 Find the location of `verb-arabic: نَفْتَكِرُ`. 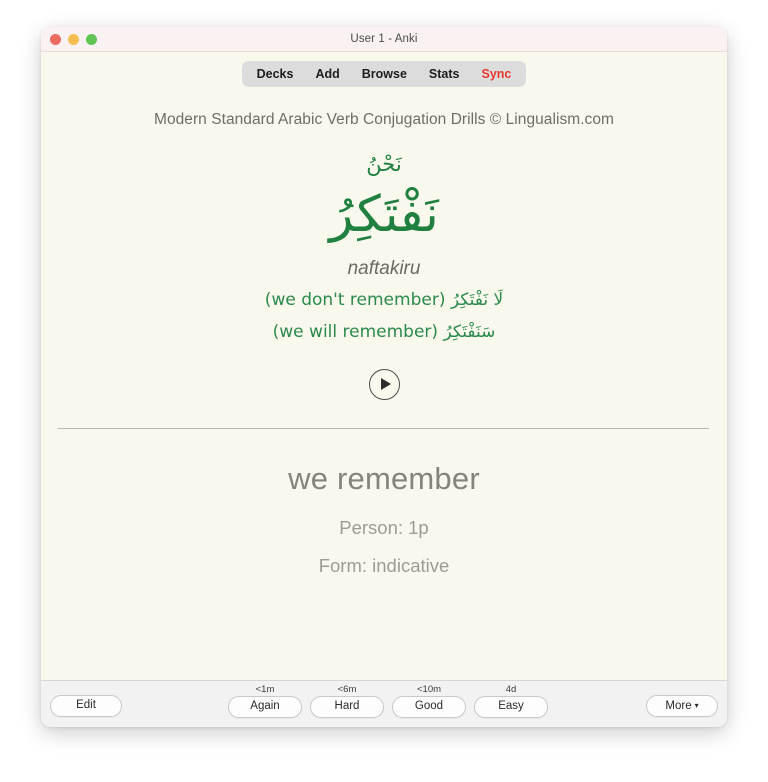

verb-arabic: نَفْتَكِرُ is located at coordinates (384, 214).